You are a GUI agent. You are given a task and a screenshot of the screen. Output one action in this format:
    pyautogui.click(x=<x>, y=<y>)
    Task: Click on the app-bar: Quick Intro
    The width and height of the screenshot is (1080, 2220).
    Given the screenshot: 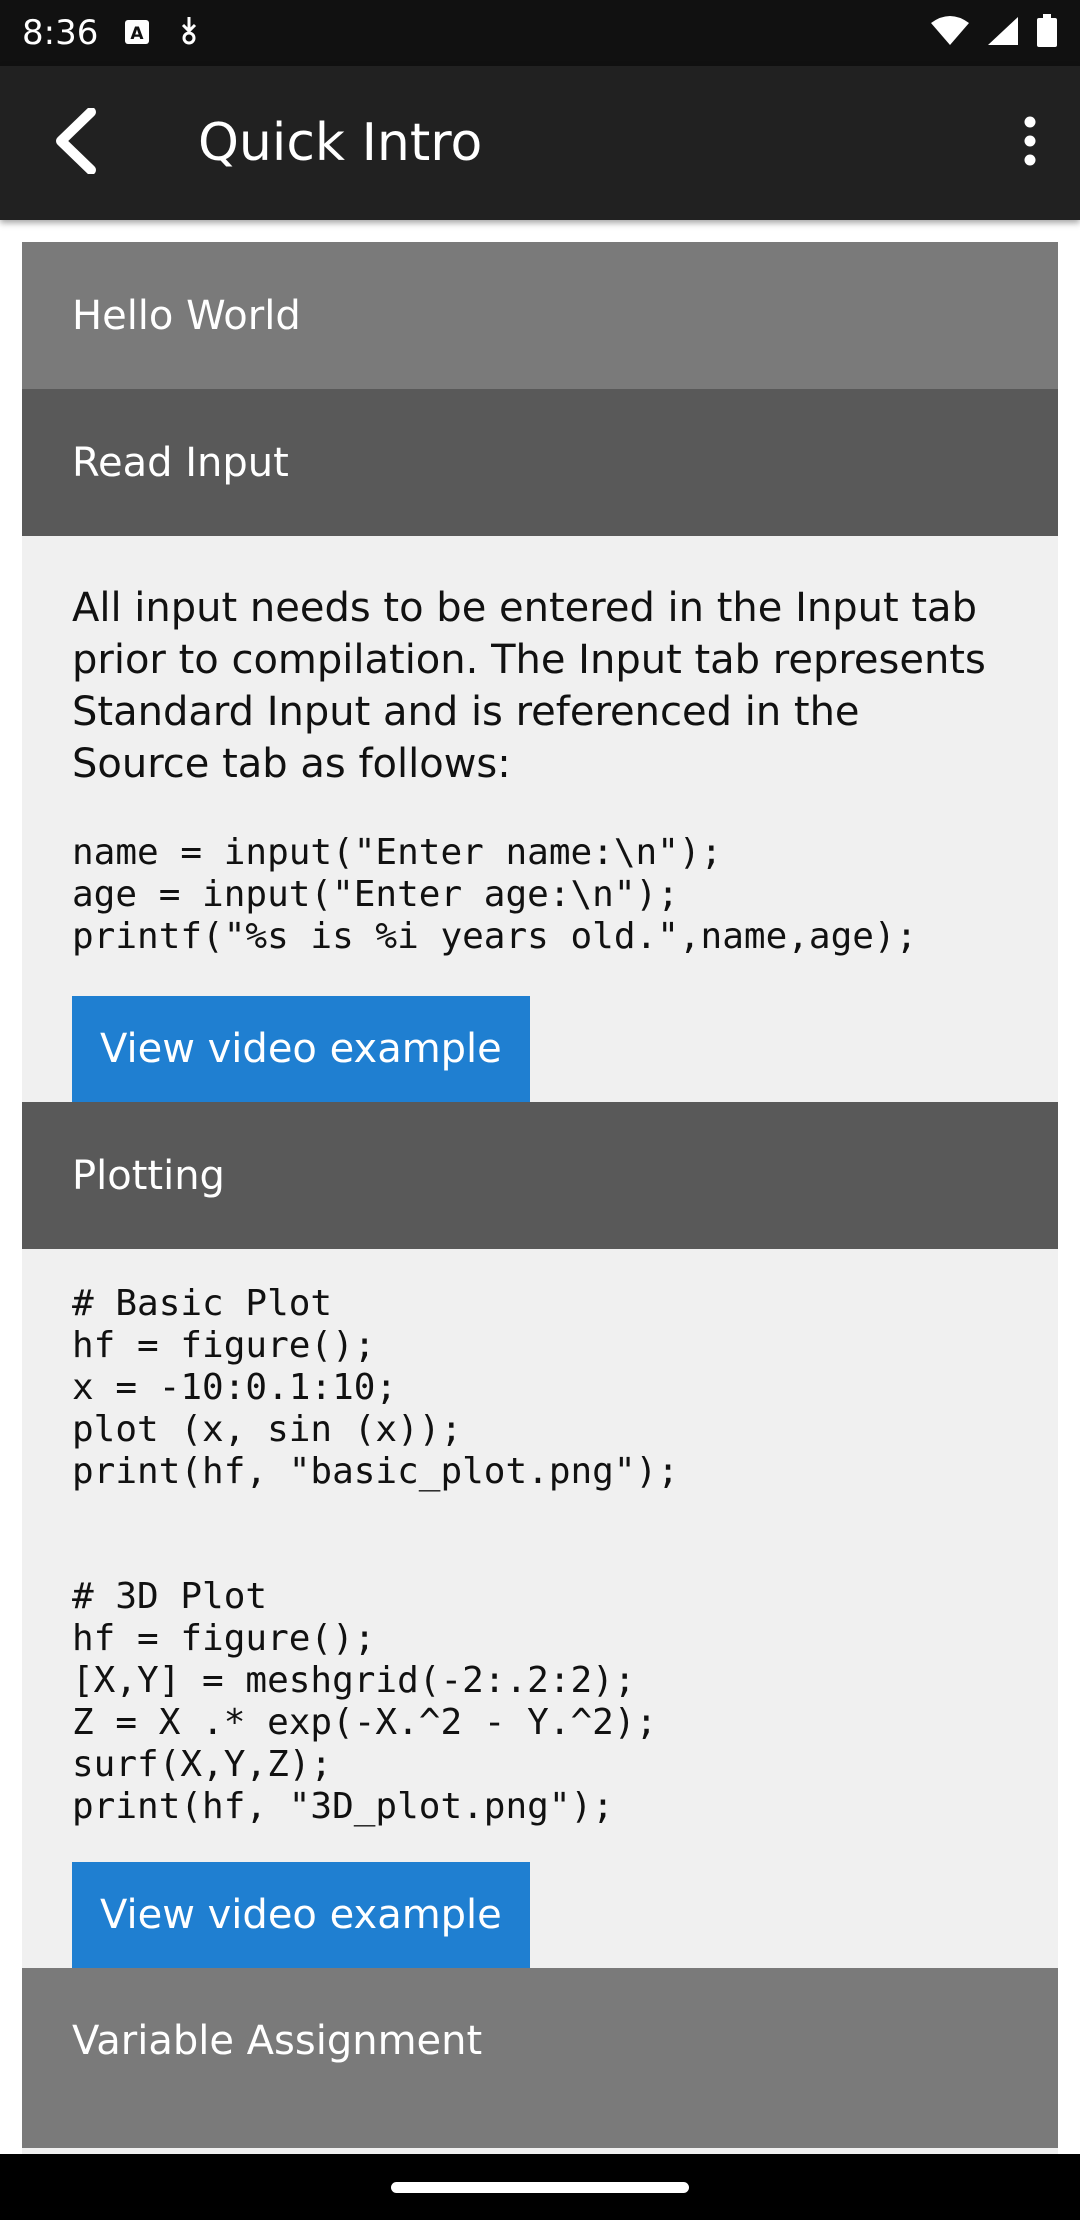 What is the action you would take?
    pyautogui.click(x=540, y=143)
    